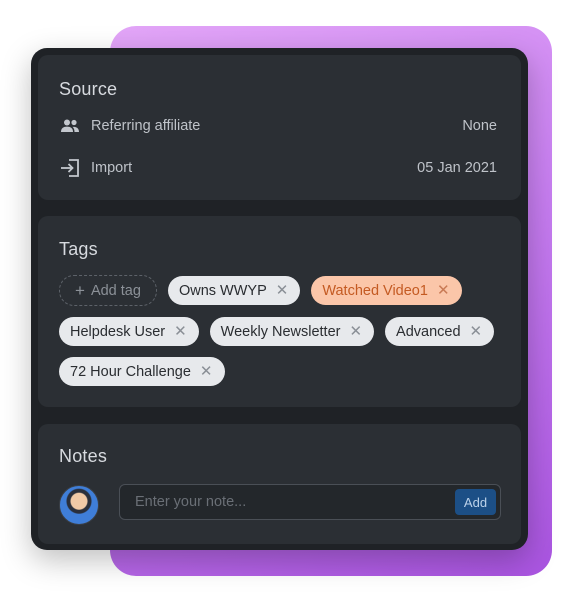 The height and width of the screenshot is (607, 570). I want to click on tags-title: Tags, so click(78, 249).